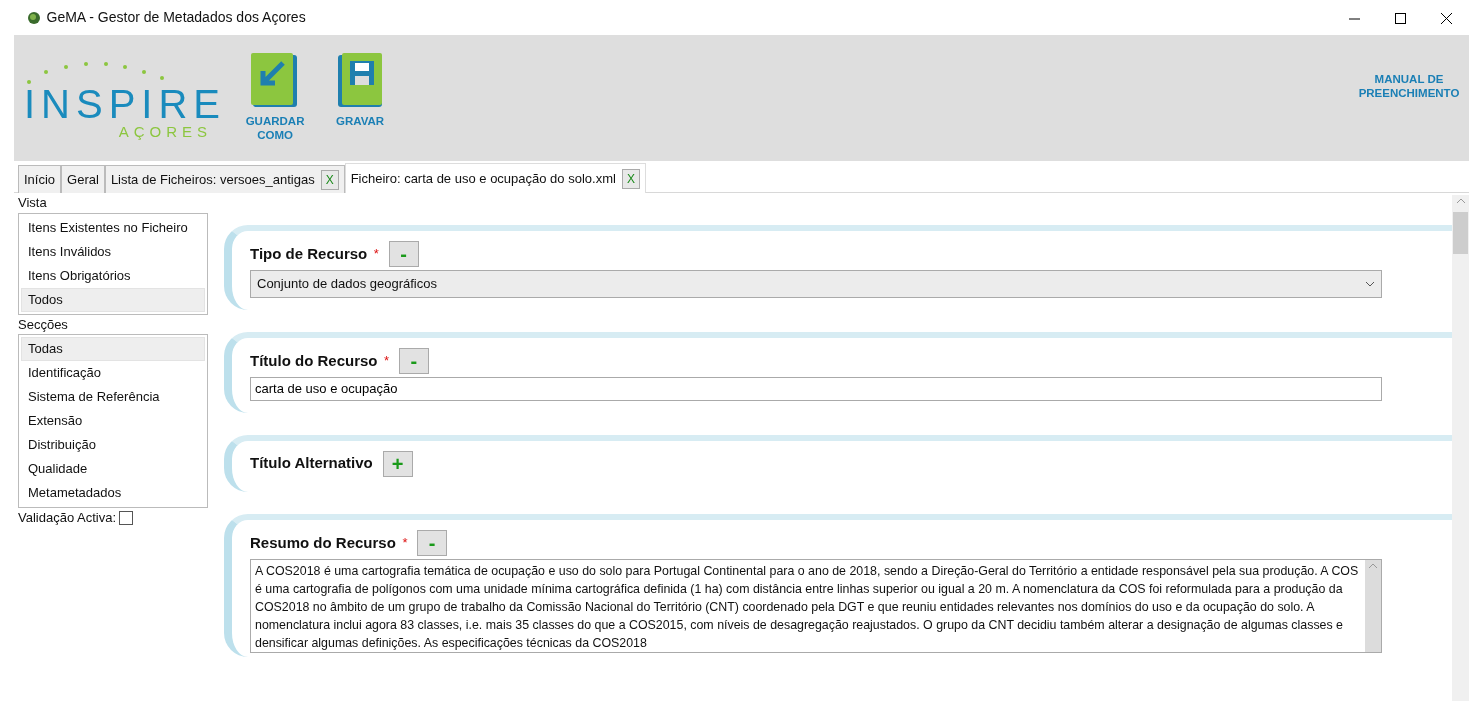 The width and height of the screenshot is (1469, 703). I want to click on section-title: Tipo de Recurso, so click(309, 253).